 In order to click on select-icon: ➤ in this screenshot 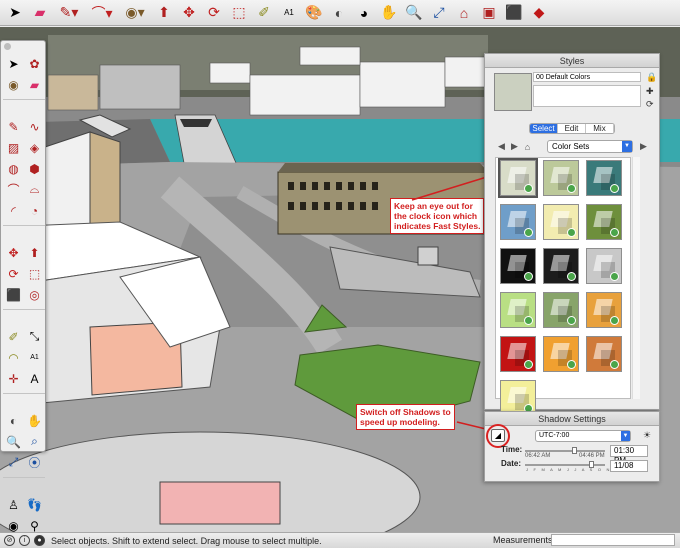, I will do `click(13, 63)`.